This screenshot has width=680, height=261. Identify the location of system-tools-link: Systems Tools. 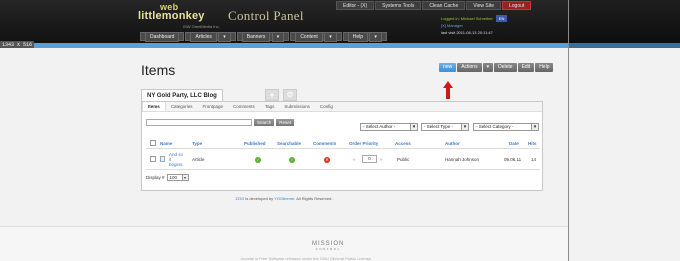
(398, 5).